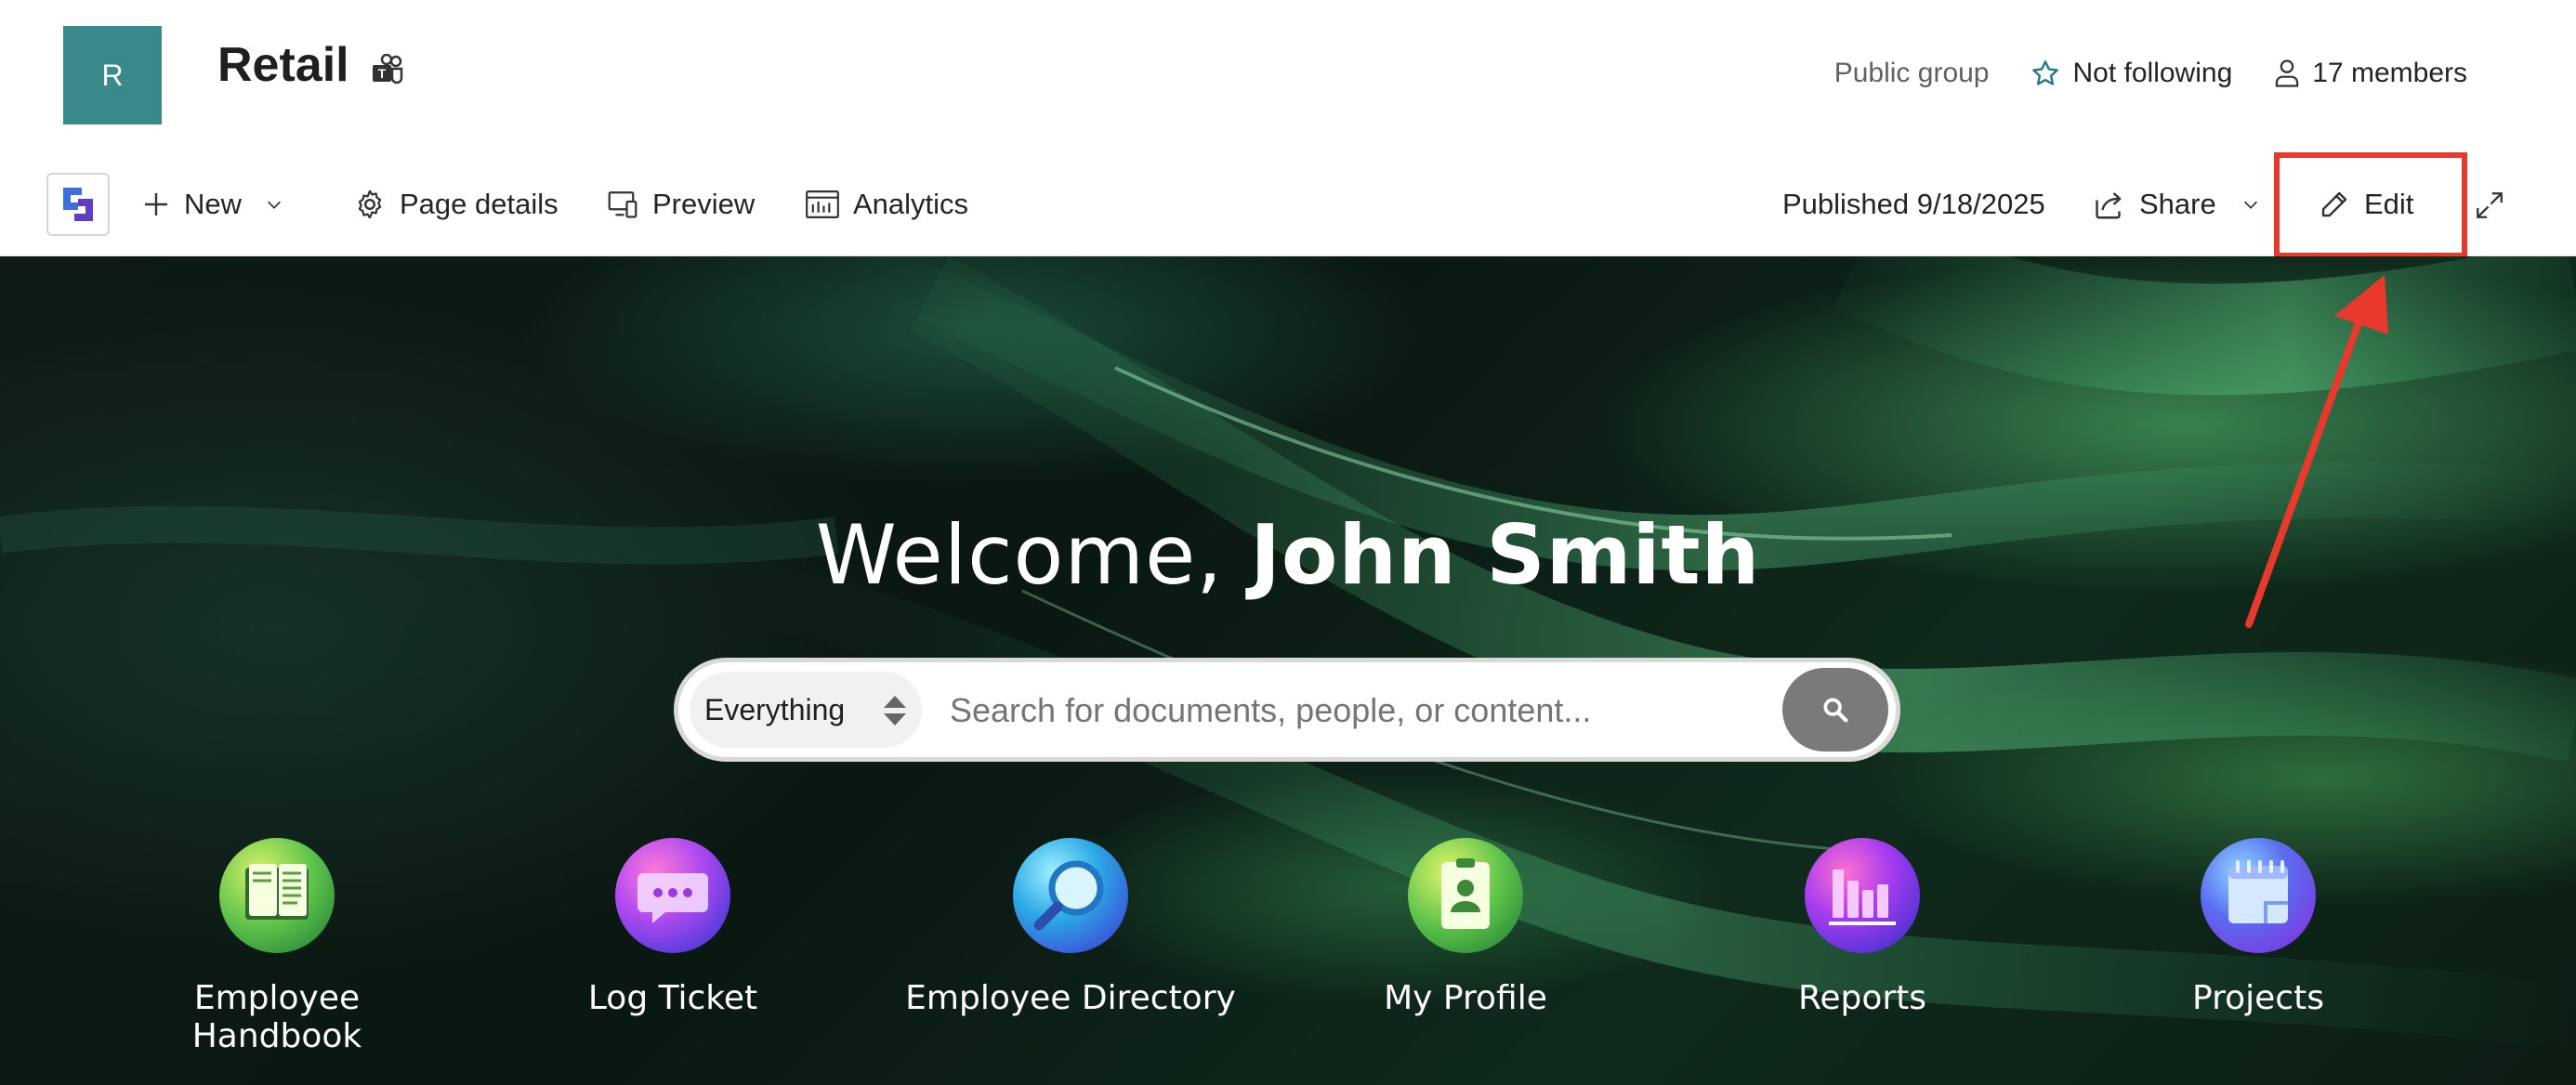  Describe the element at coordinates (1505, 555) in the screenshot. I see `user-name: John Smith` at that location.